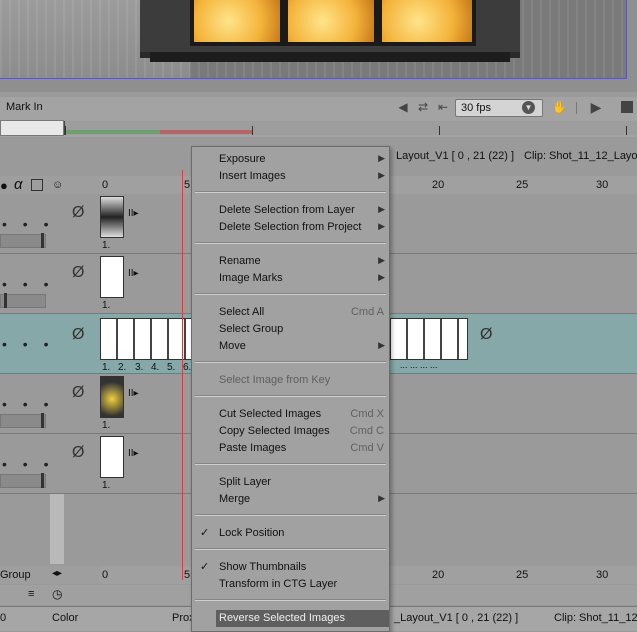 This screenshot has width=637, height=632. Describe the element at coordinates (65, 618) in the screenshot. I see `color-column: Color` at that location.